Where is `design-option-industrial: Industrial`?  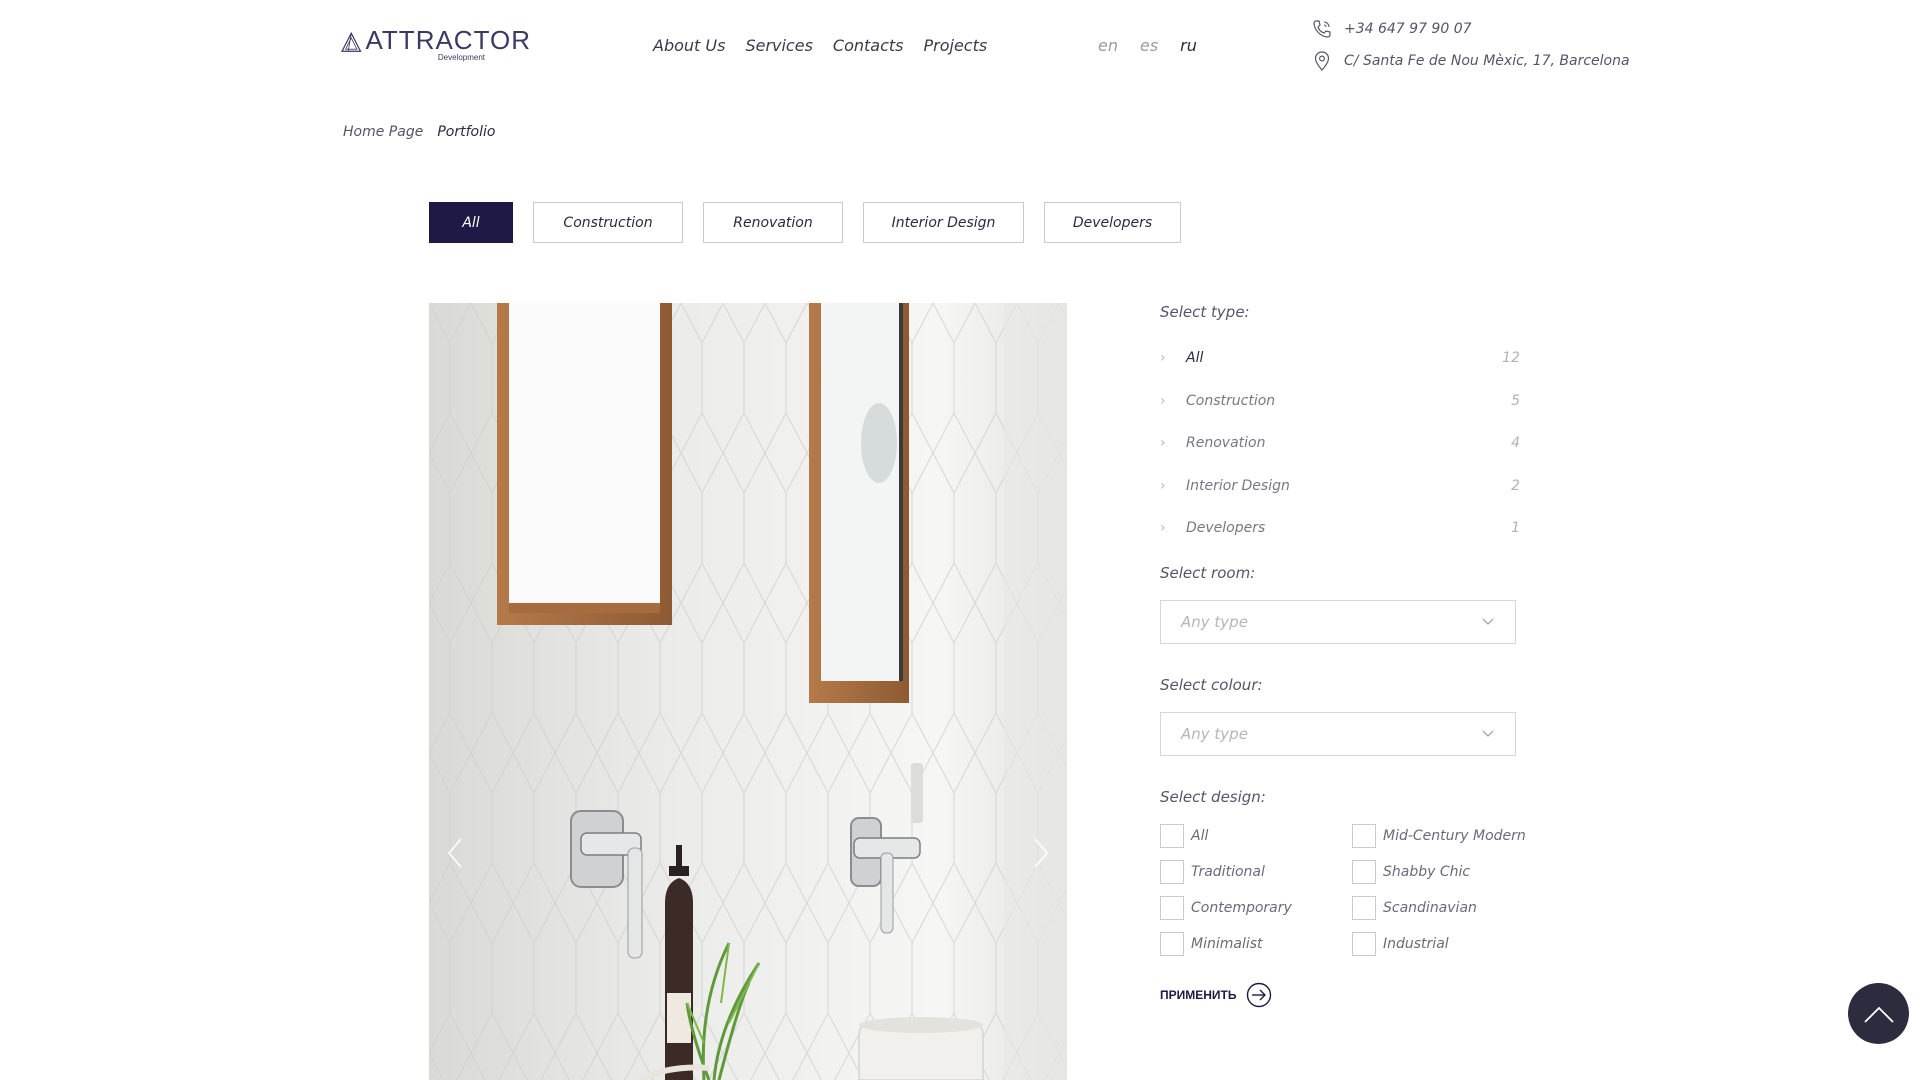 design-option-industrial: Industrial is located at coordinates (1448, 943).